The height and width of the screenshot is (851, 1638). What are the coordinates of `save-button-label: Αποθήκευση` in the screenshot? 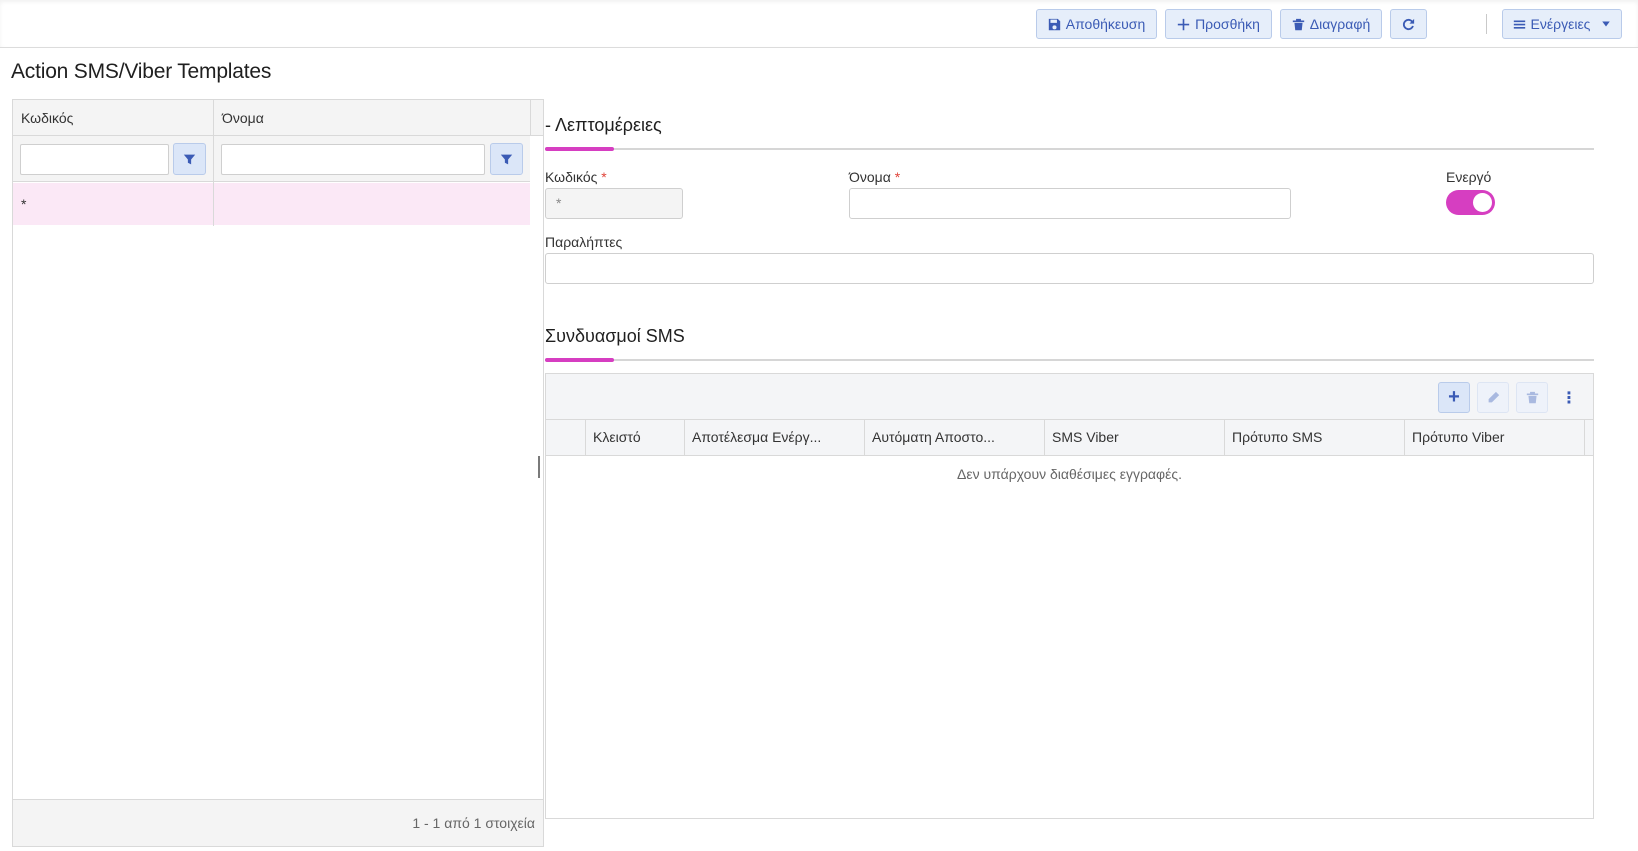 It's located at (1105, 24).